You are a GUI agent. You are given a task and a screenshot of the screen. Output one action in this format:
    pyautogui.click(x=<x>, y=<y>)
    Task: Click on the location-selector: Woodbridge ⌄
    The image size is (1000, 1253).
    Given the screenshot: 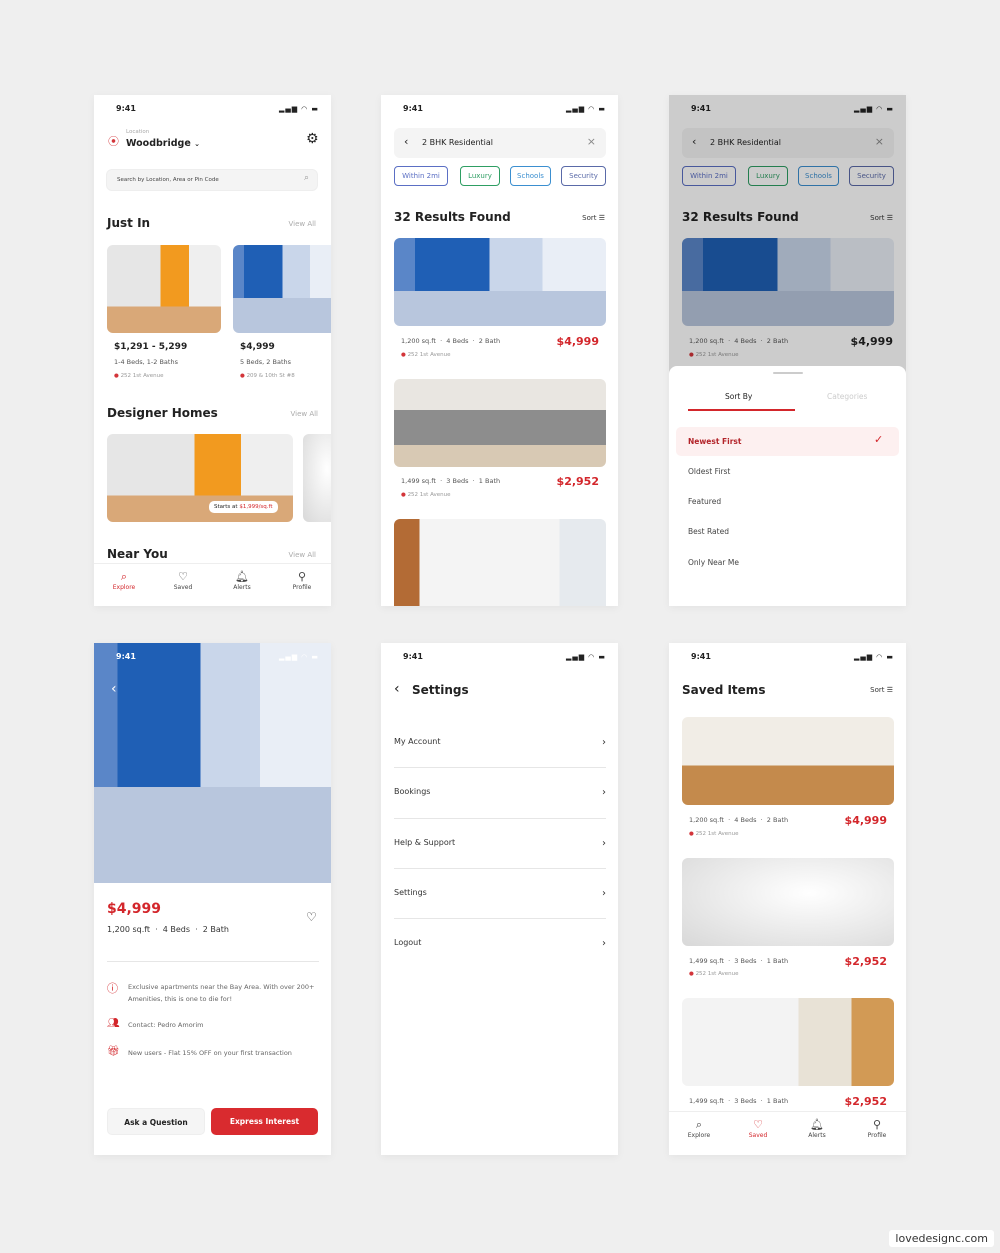 What is the action you would take?
    pyautogui.click(x=163, y=143)
    